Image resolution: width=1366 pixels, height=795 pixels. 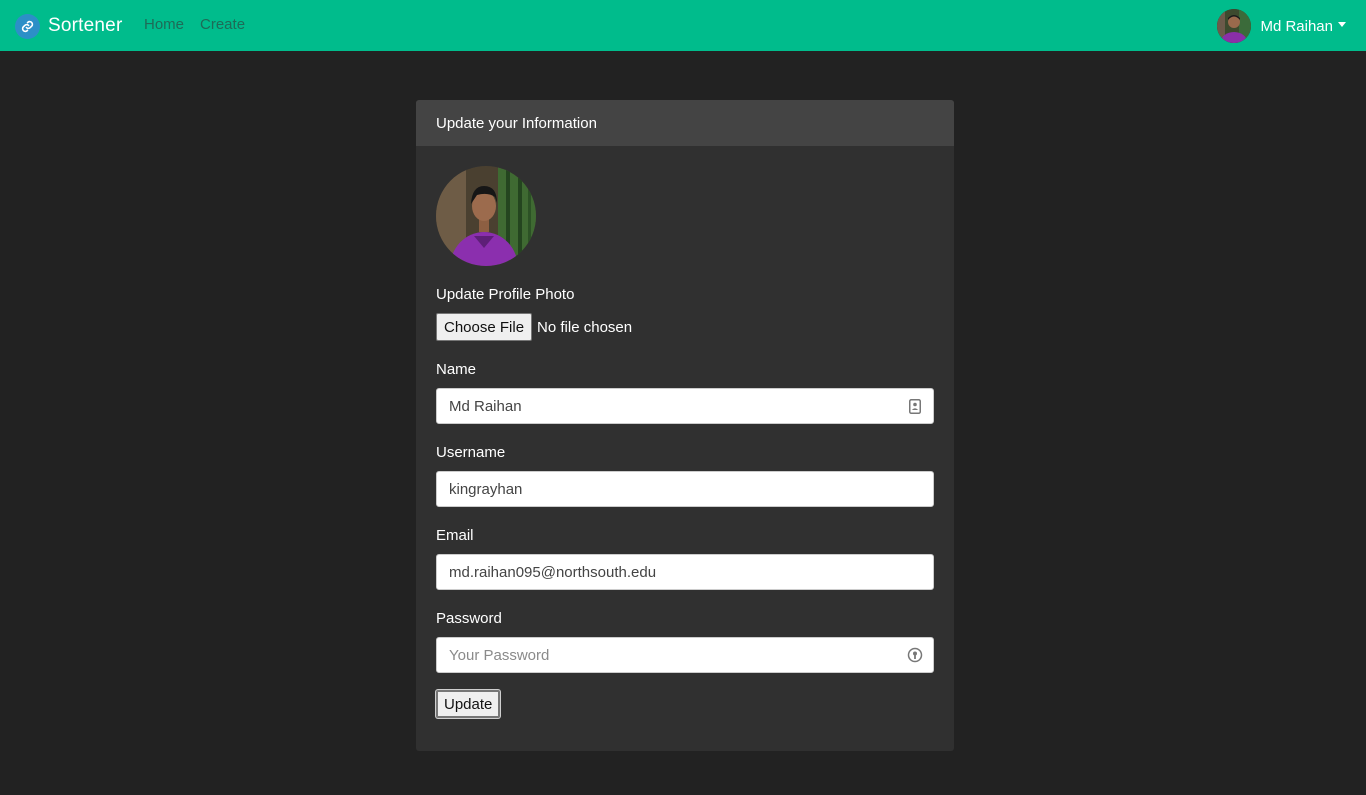 I want to click on username-field, so click(x=685, y=489).